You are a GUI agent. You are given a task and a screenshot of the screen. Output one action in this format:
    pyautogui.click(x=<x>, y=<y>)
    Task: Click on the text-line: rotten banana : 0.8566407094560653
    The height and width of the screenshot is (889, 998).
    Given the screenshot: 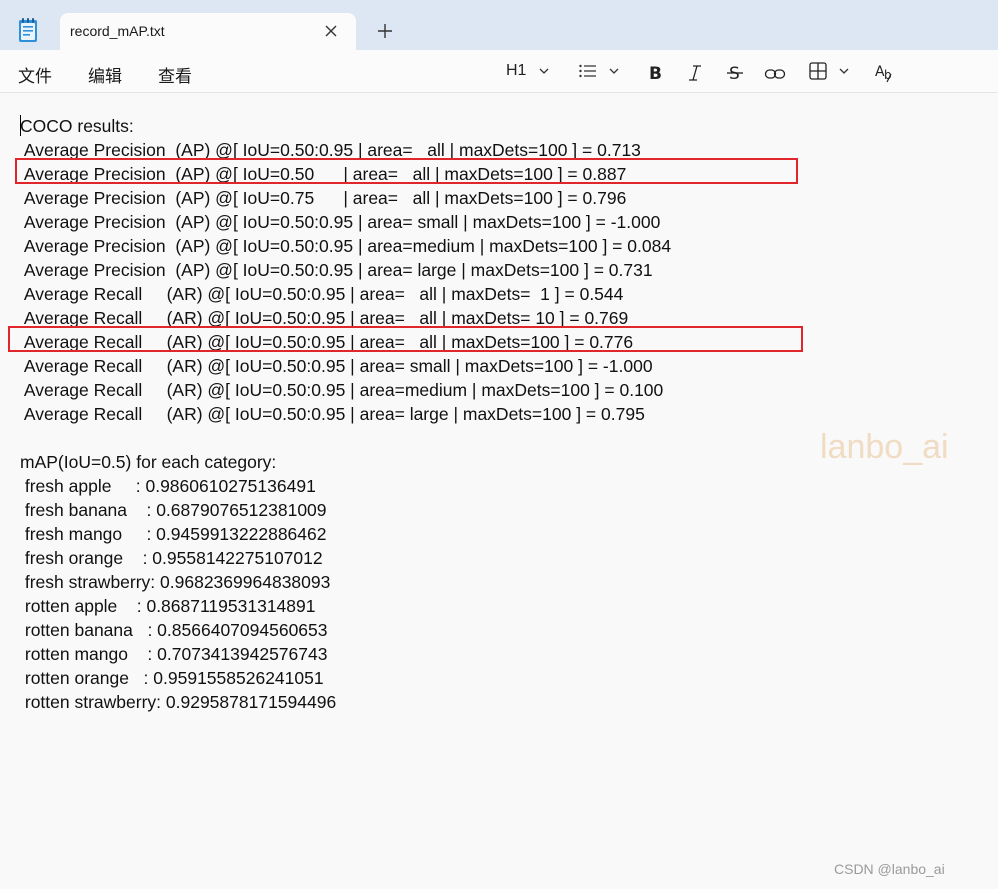 What is the action you would take?
    pyautogui.click(x=174, y=630)
    